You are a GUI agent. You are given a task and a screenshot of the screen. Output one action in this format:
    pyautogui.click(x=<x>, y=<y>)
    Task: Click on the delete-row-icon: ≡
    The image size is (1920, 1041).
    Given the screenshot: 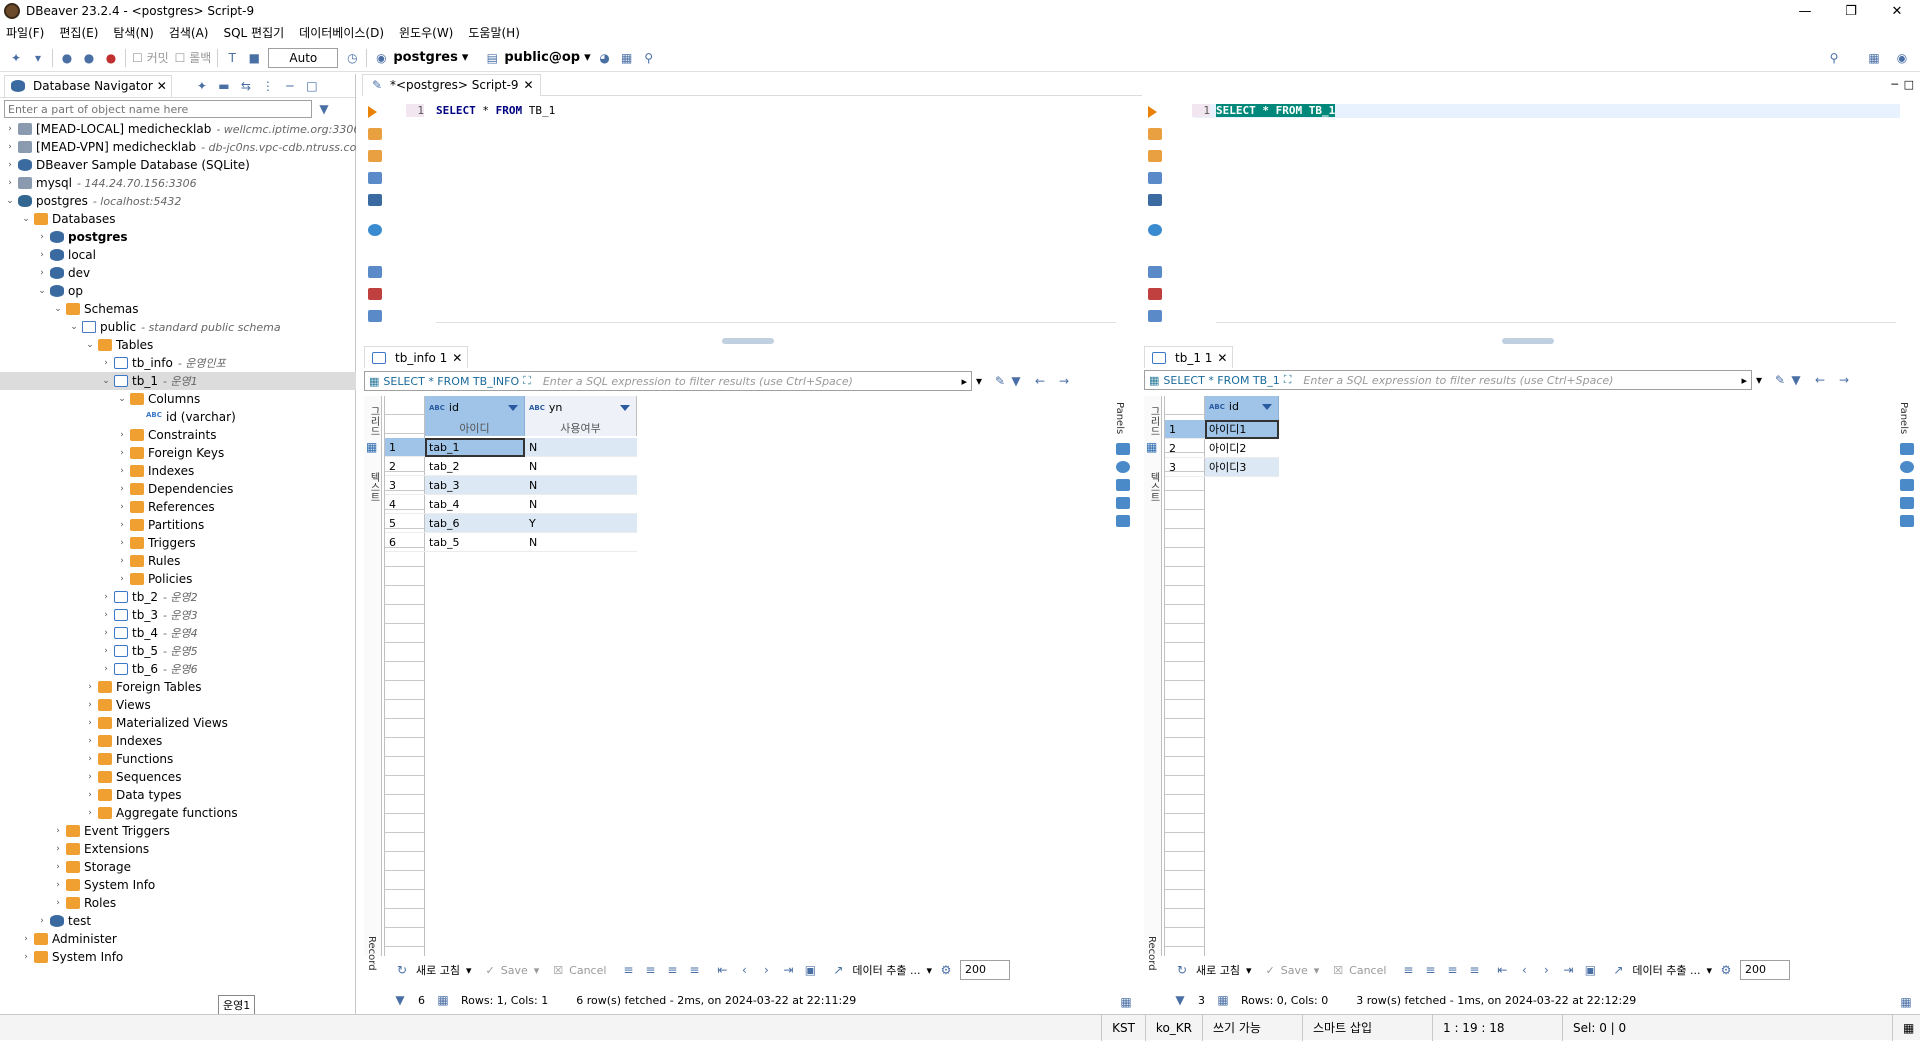 What is the action you would take?
    pyautogui.click(x=694, y=970)
    